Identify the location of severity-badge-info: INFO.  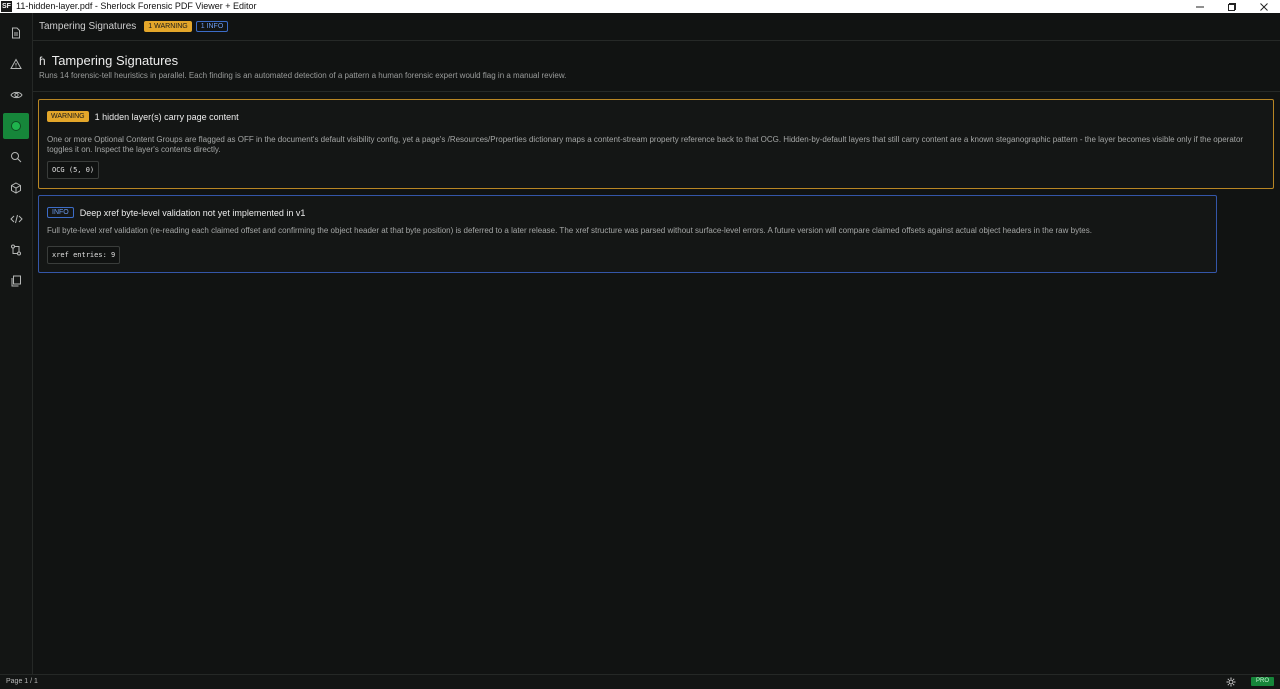
(60, 212).